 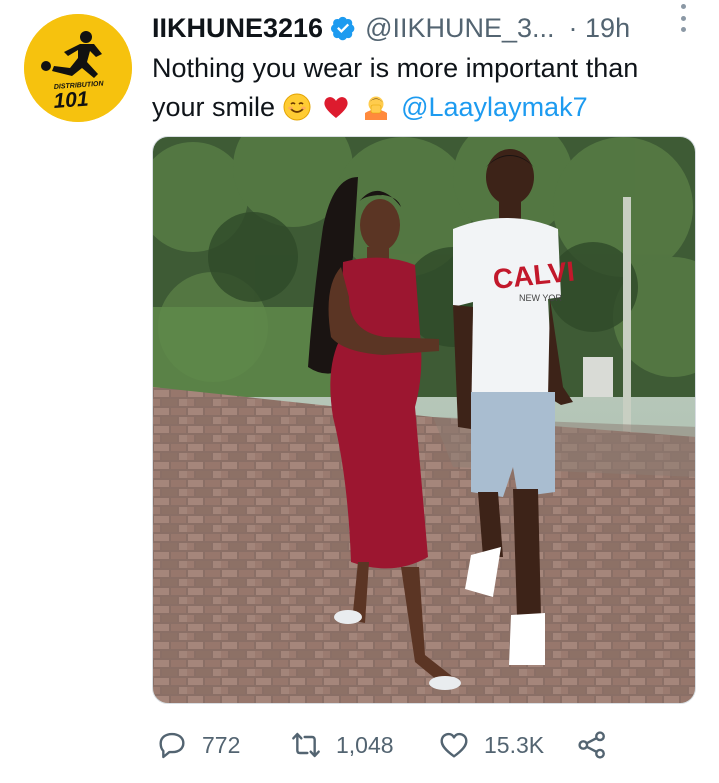 I want to click on tweet-text-your-smile: your smile, so click(x=214, y=107).